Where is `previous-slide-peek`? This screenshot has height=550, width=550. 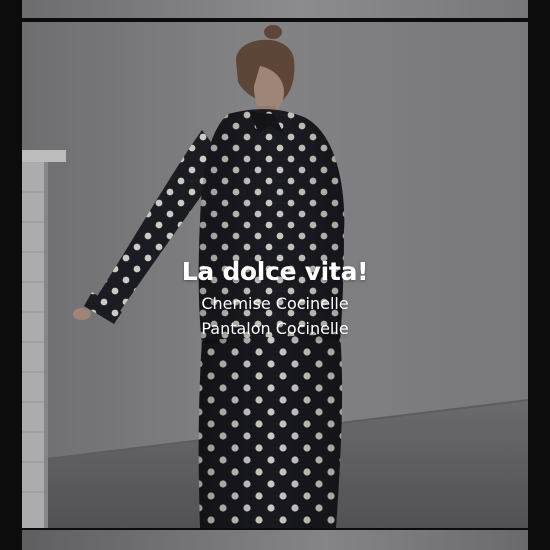
previous-slide-peek is located at coordinates (275, 9).